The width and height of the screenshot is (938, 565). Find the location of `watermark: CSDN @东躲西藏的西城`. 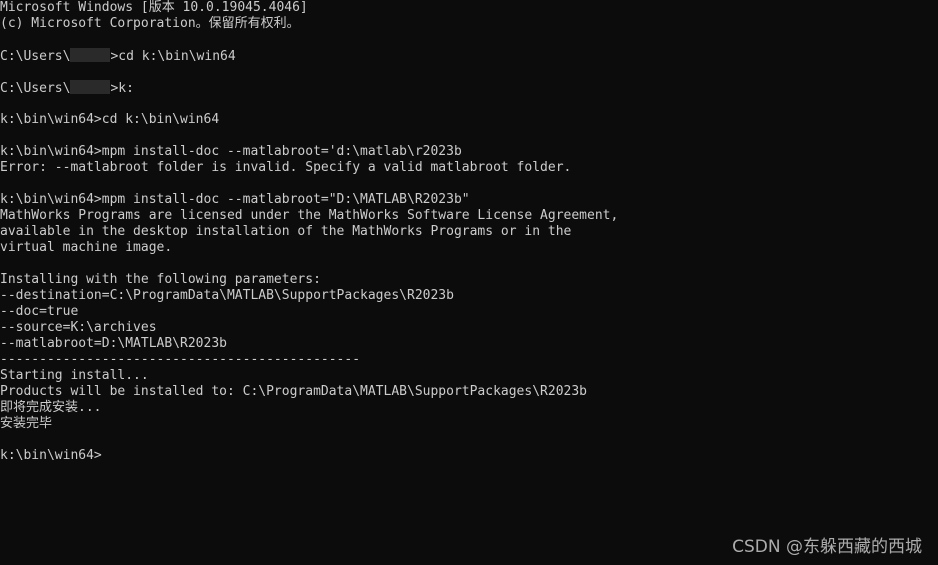

watermark: CSDN @东躲西藏的西城 is located at coordinates (827, 547).